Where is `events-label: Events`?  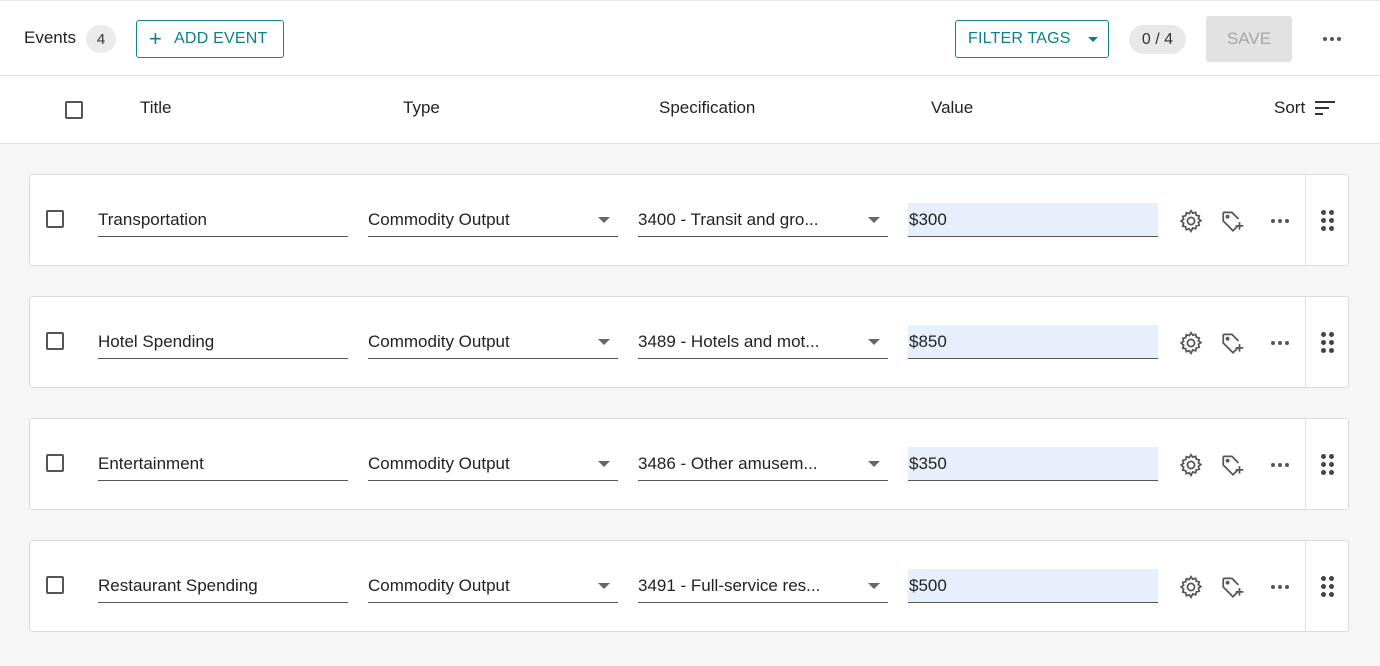
events-label: Events is located at coordinates (50, 37).